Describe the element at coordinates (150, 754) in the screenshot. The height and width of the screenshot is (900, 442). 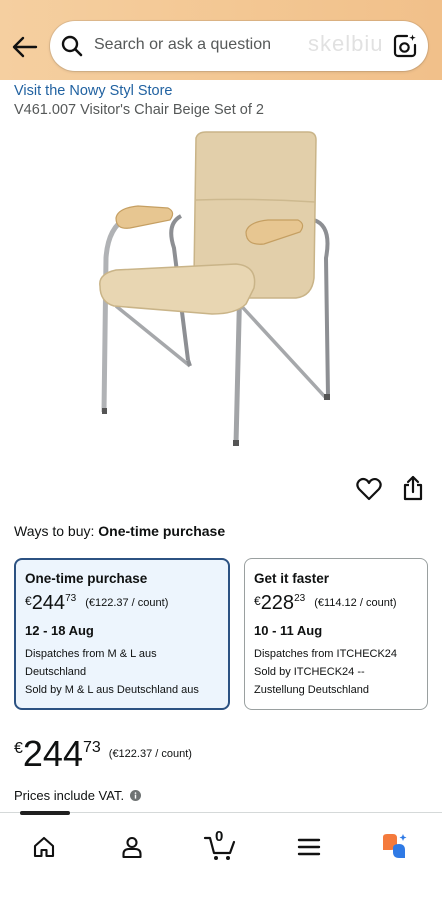
I see `main-unit-price: (€122.37 / count)` at that location.